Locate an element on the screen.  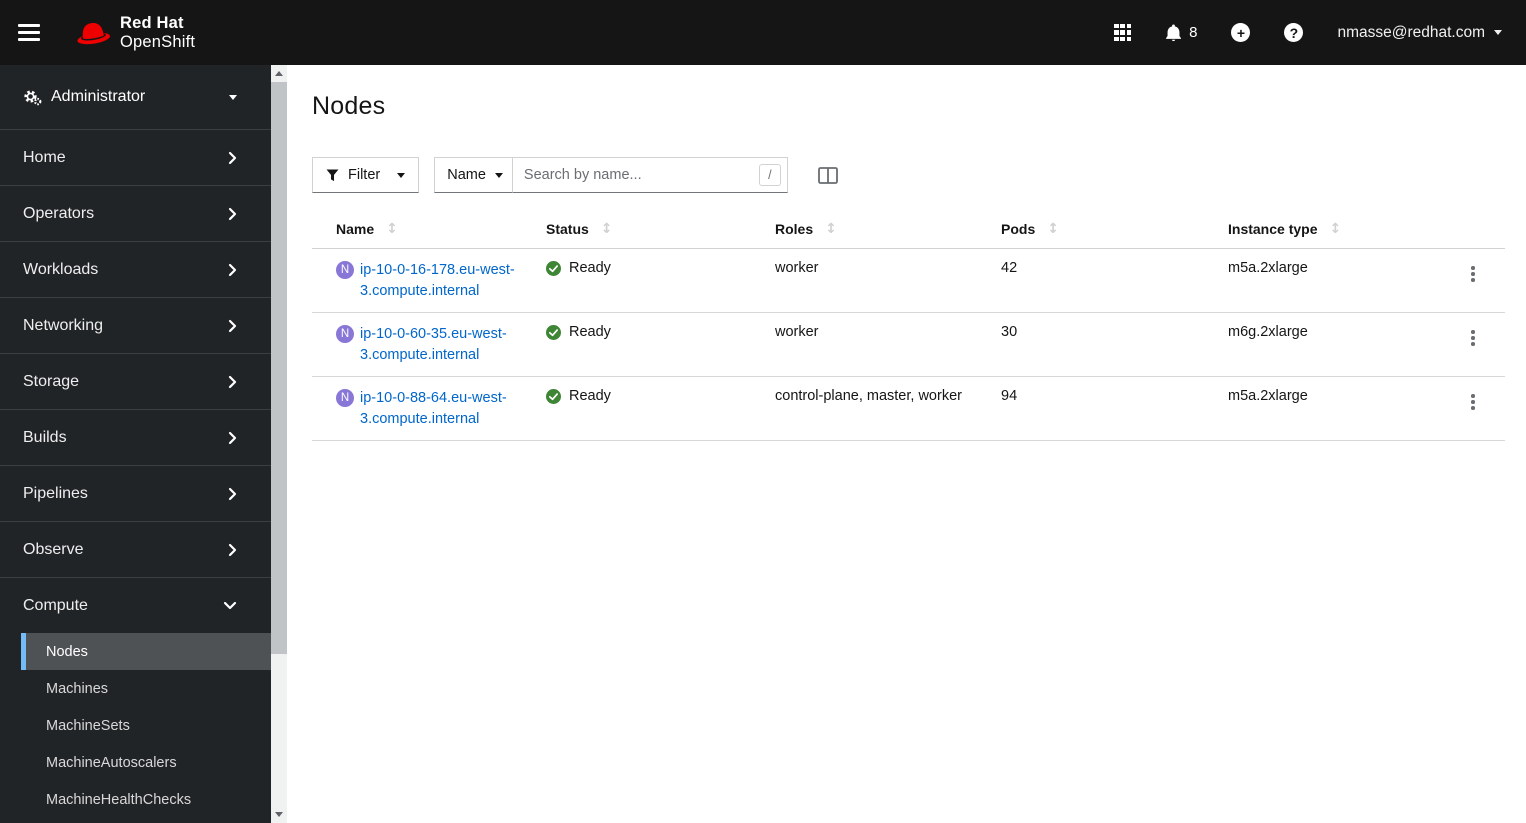
sidebar-item-nodes-button: Nodes is located at coordinates (146, 651).